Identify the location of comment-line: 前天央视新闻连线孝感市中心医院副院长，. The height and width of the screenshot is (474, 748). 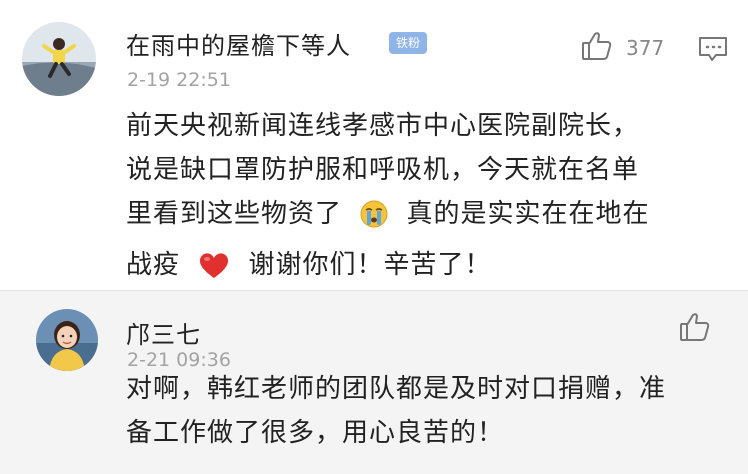
(383, 126).